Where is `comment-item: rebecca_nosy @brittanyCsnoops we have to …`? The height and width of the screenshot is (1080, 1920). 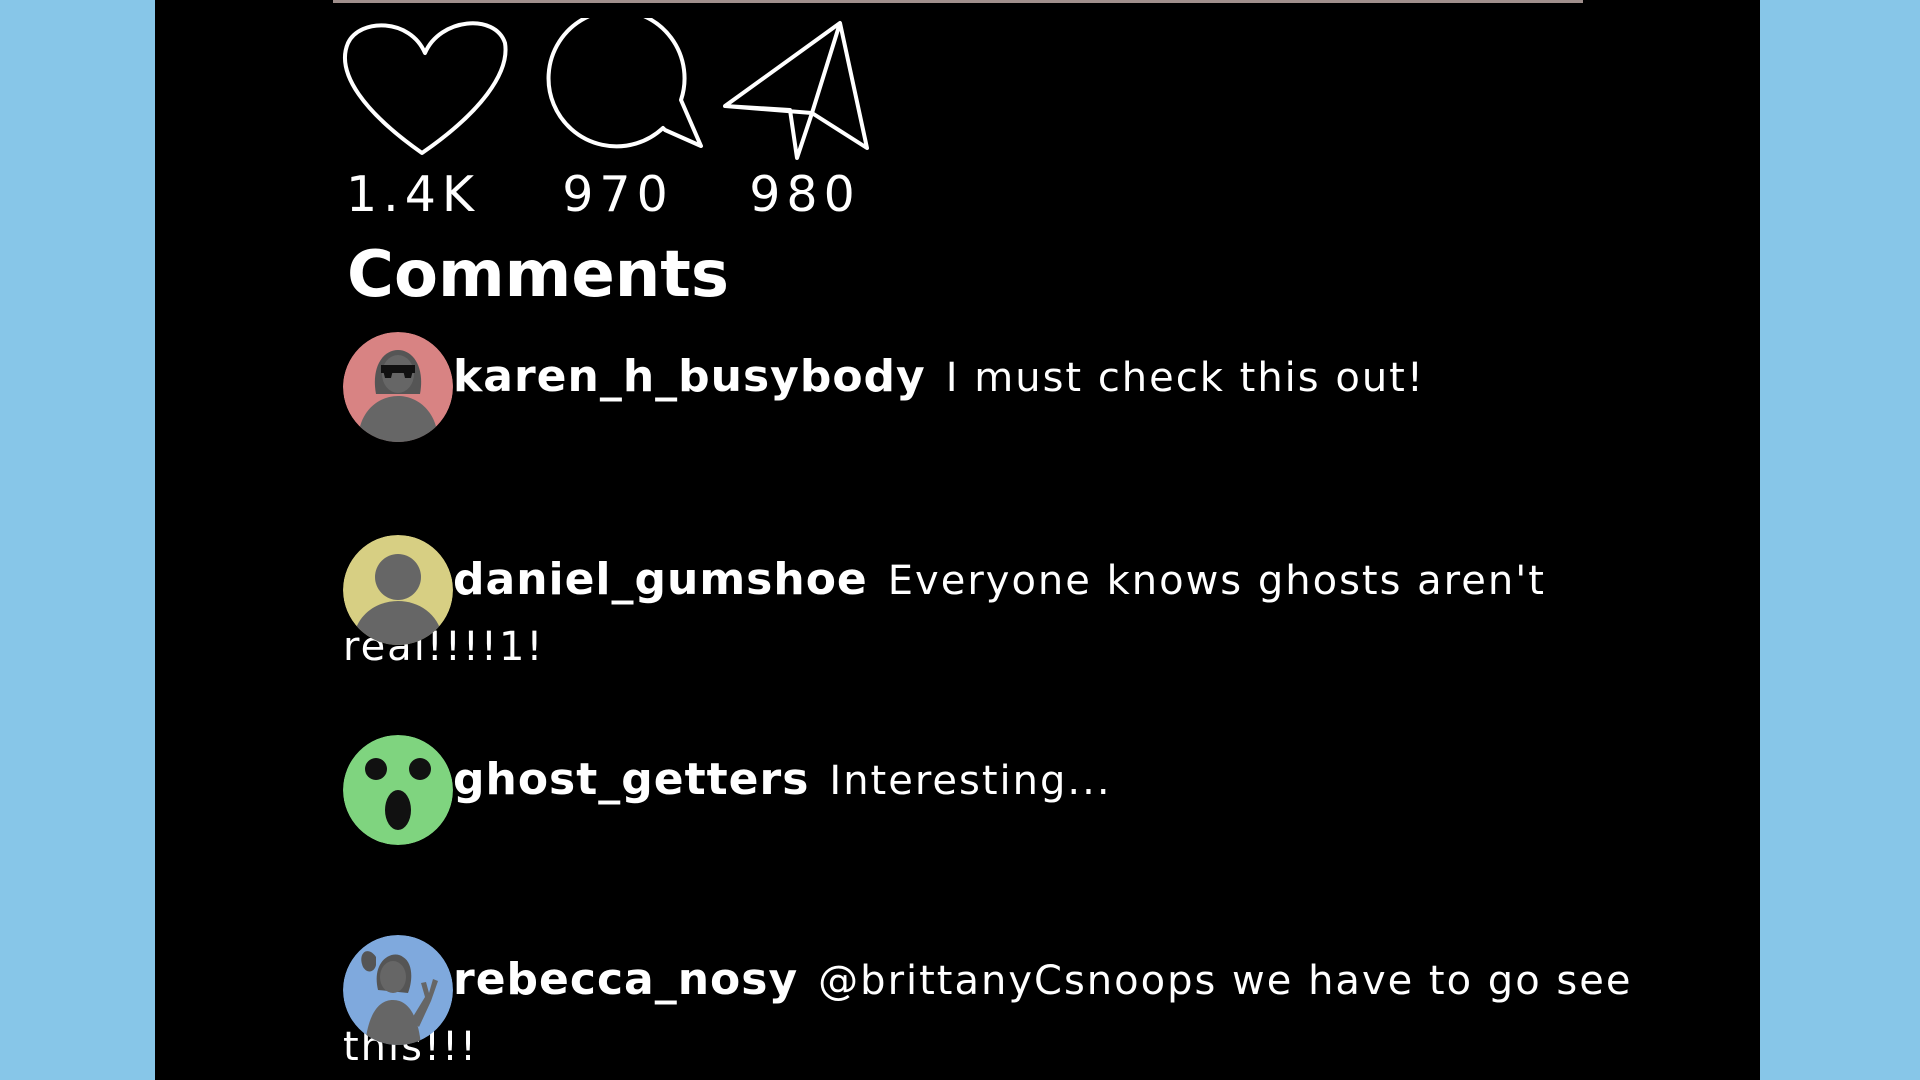
comment-item: rebecca_nosy @brittanyCsnoops we have to … is located at coordinates (1048, 1007).